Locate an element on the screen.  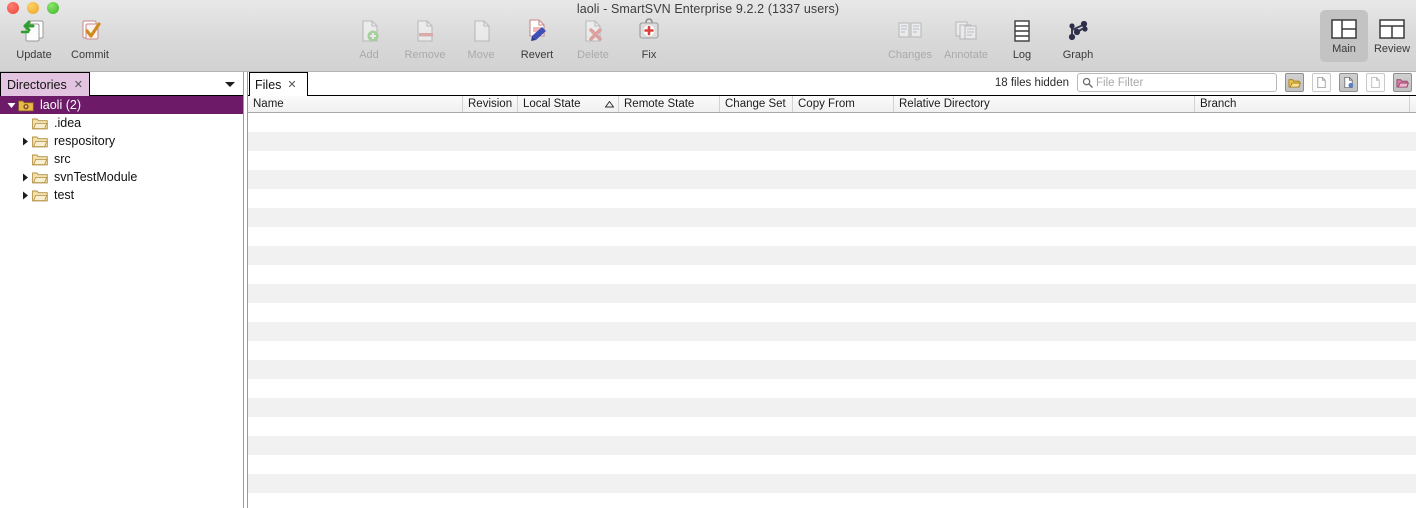
chevron-down-icon is located at coordinates (230, 84).